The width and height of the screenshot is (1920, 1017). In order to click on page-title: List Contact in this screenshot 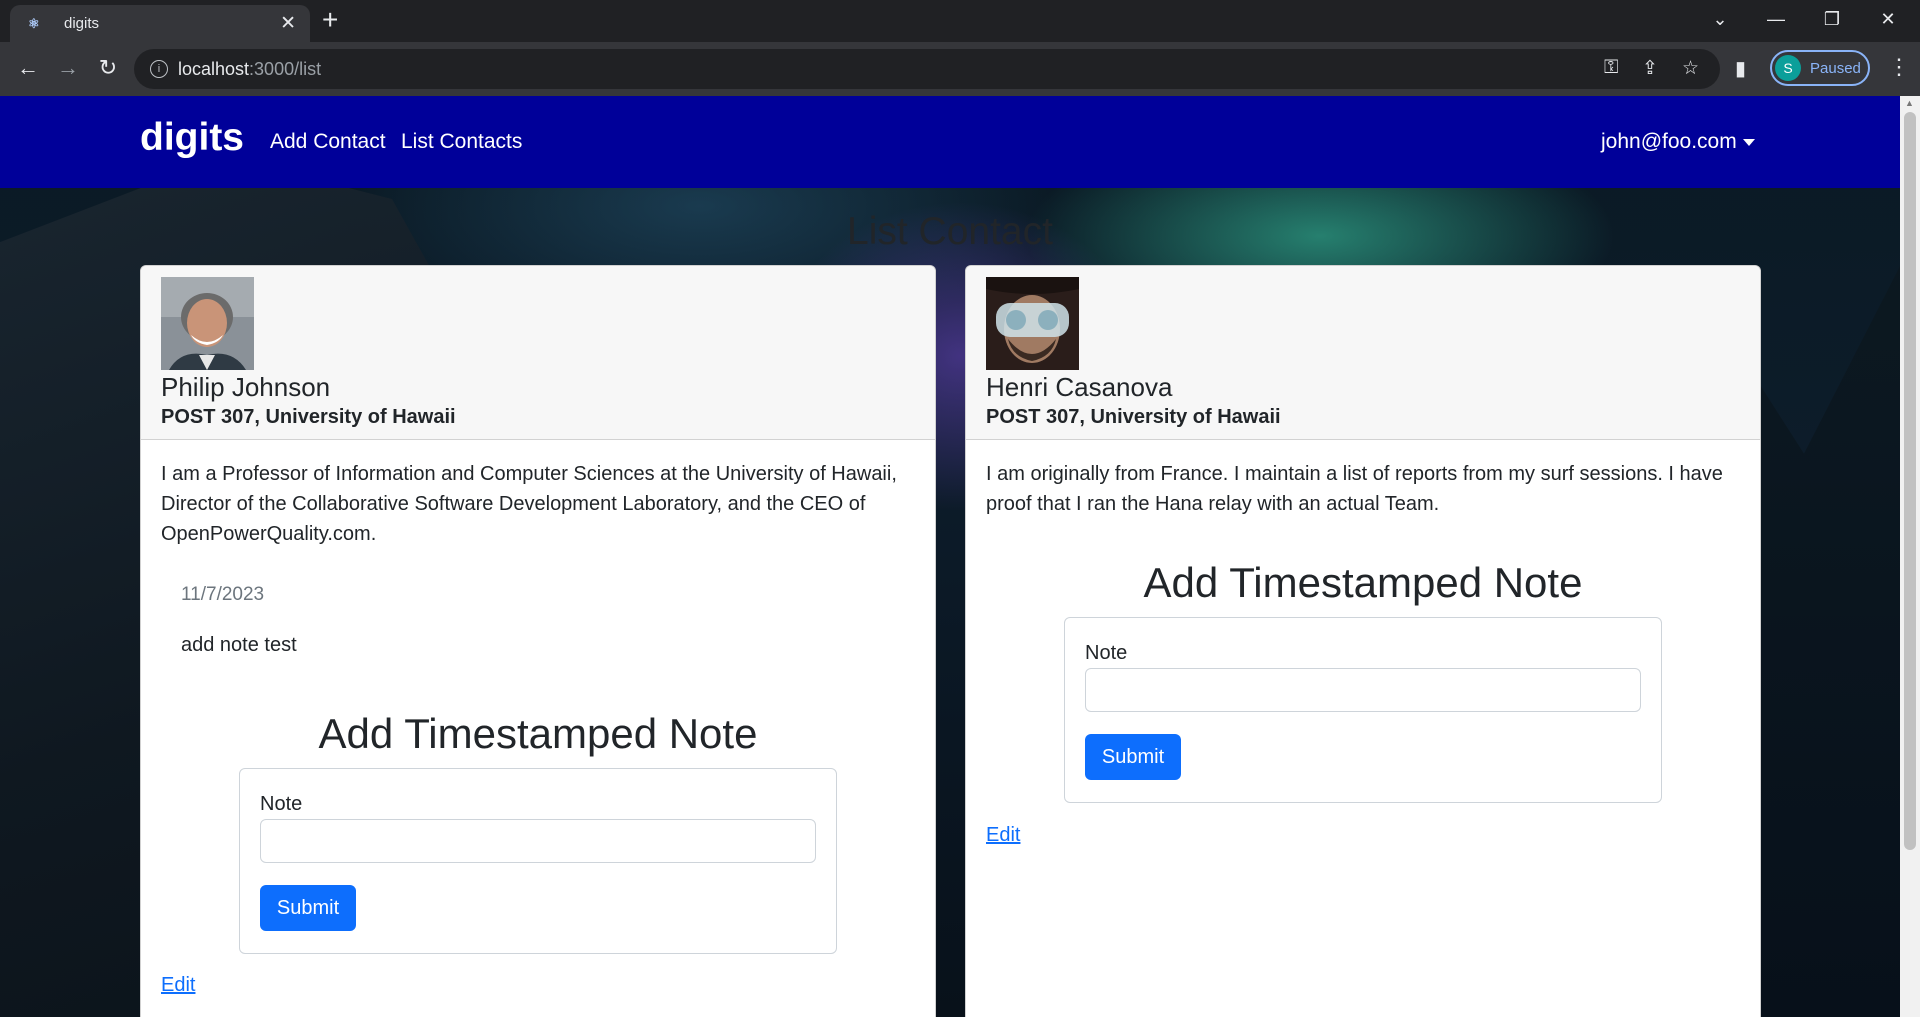, I will do `click(950, 231)`.